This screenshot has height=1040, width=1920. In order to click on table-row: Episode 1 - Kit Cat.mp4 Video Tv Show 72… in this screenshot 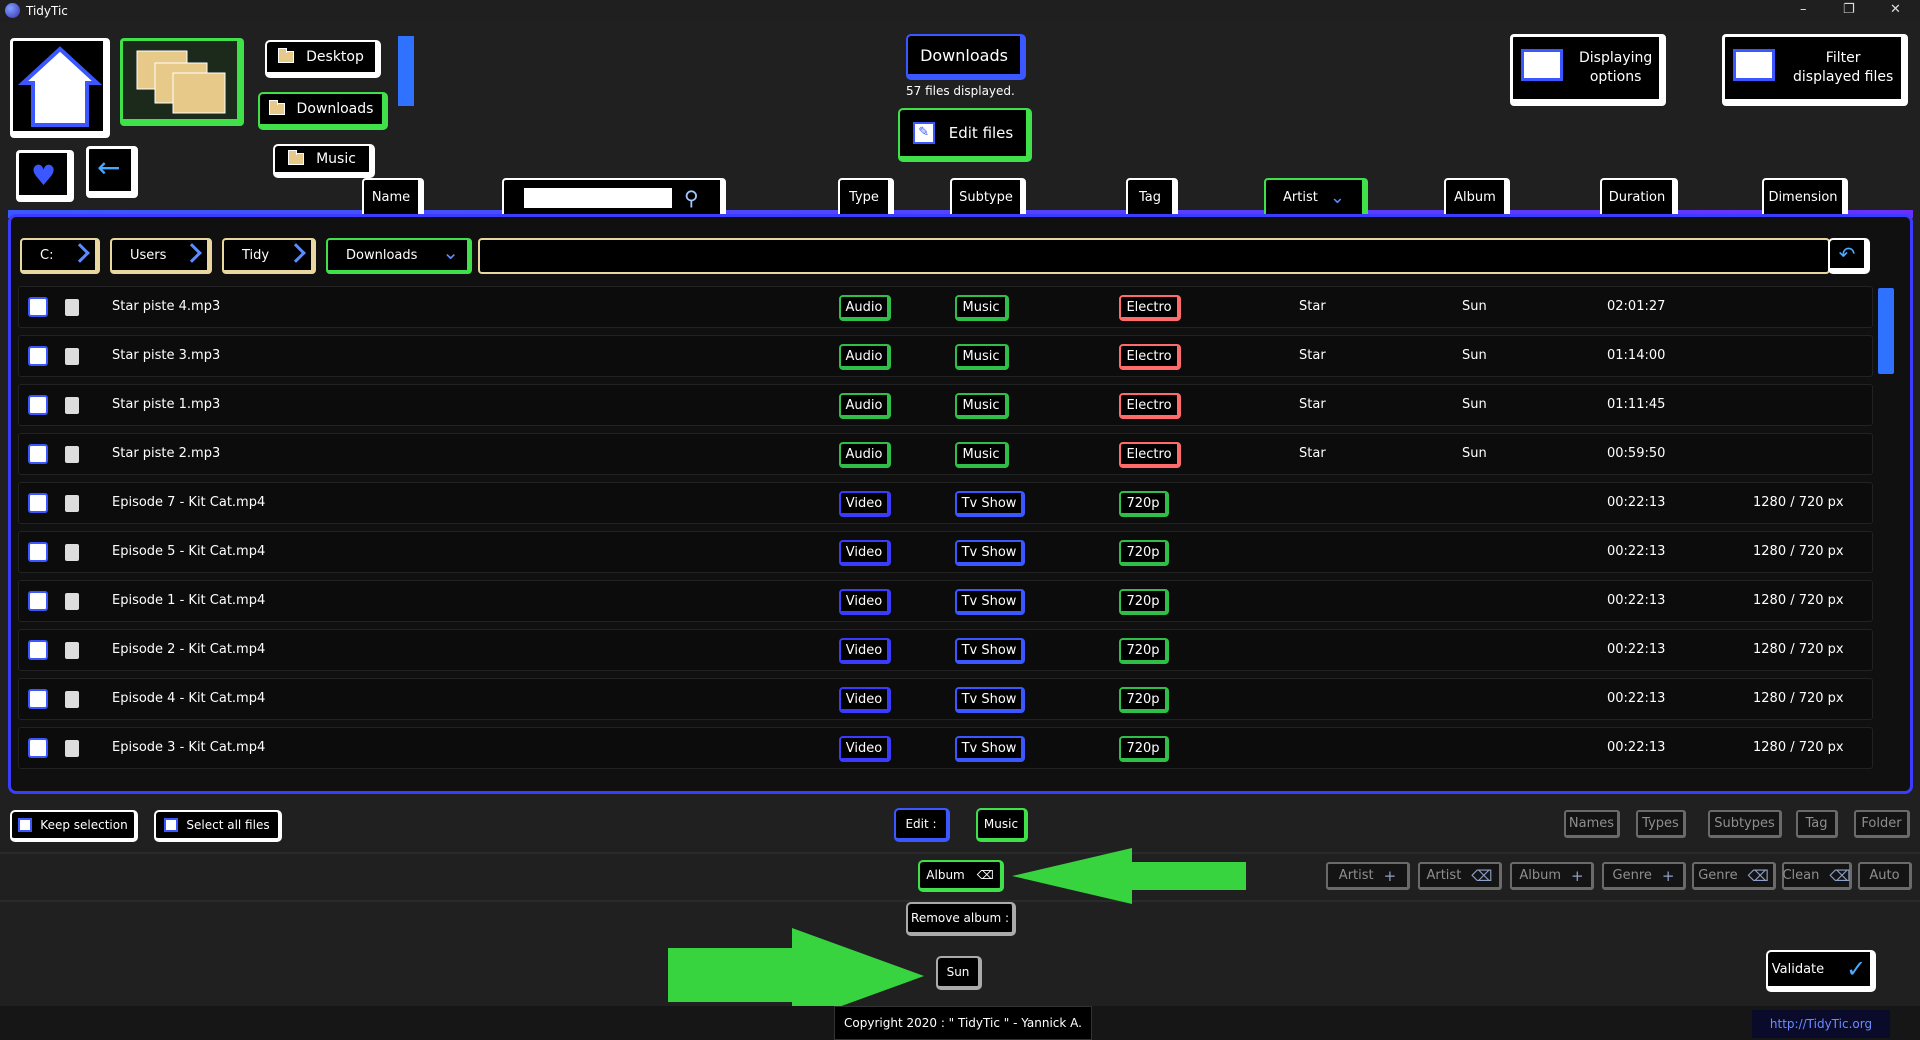, I will do `click(945, 601)`.